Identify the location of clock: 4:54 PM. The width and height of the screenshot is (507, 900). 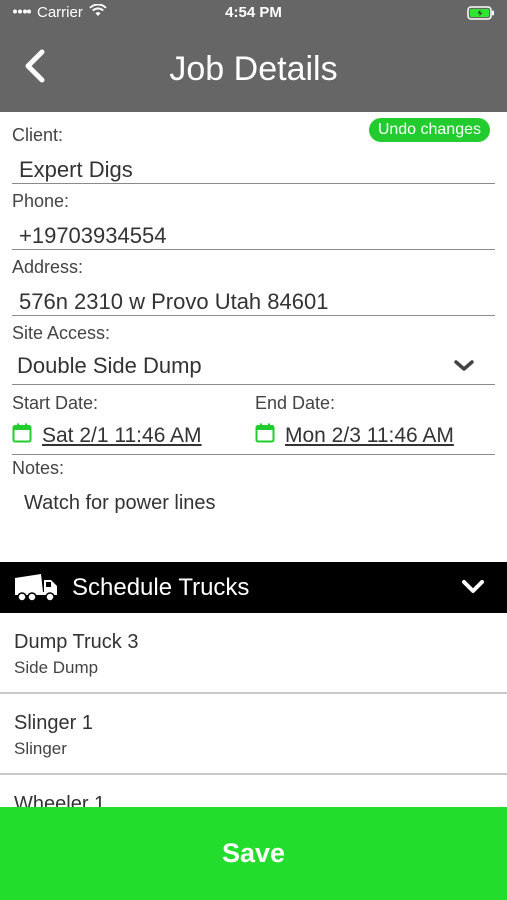
(253, 12).